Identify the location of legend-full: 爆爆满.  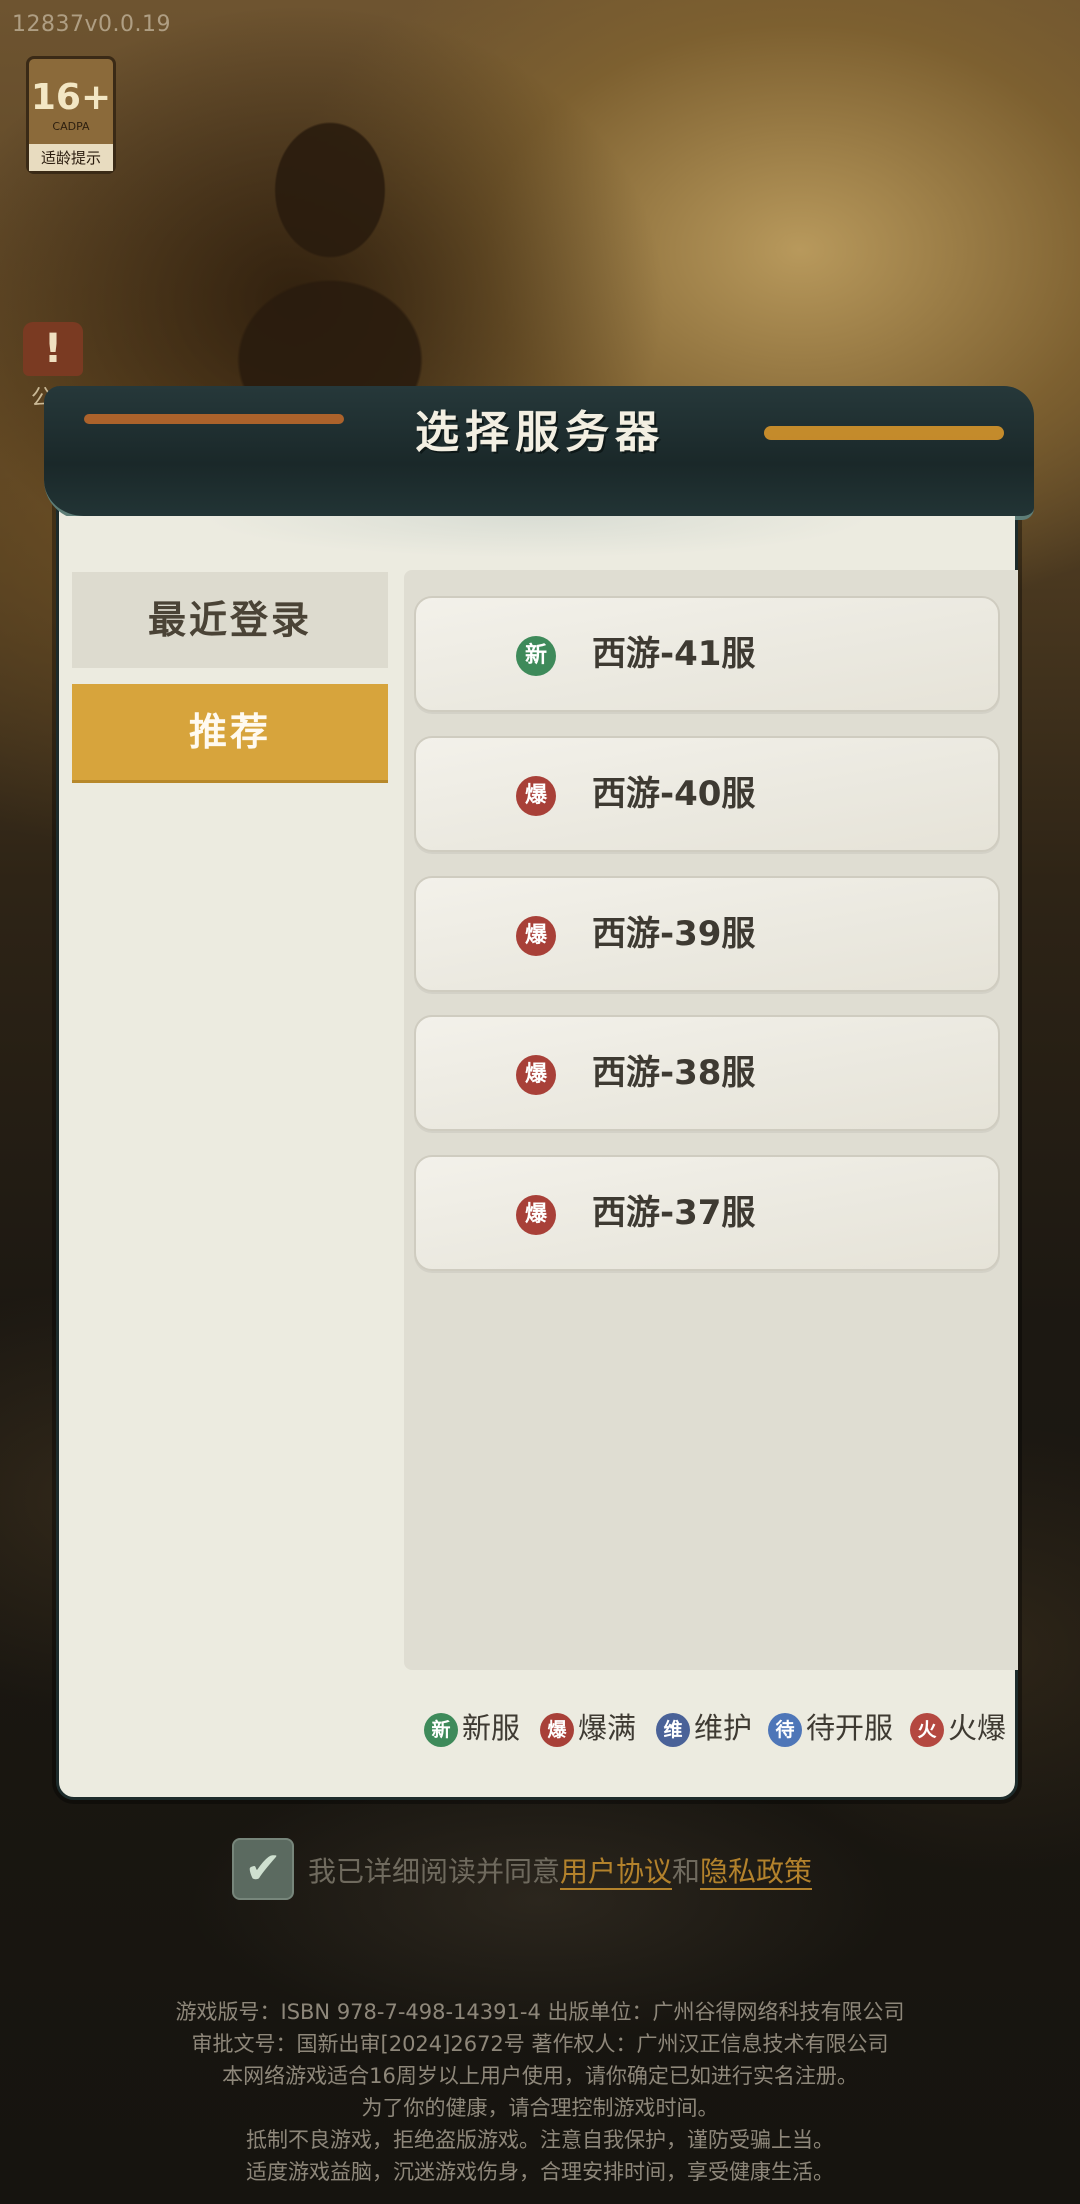
(588, 1728).